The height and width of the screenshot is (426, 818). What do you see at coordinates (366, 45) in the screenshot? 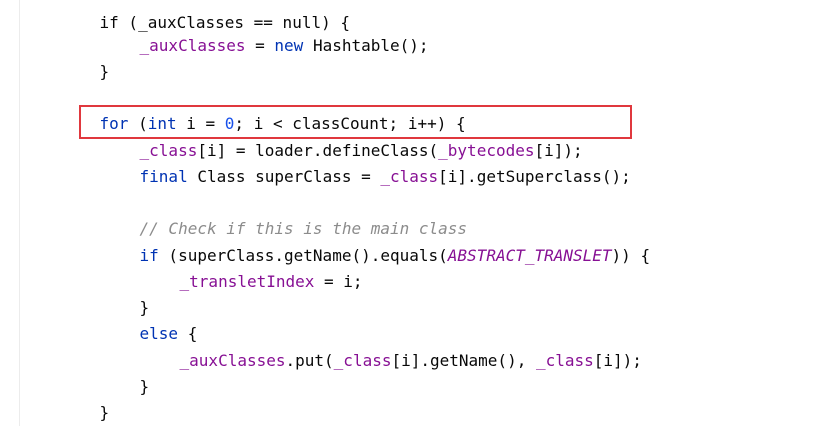
I see `code-text: Hashtable();` at bounding box center [366, 45].